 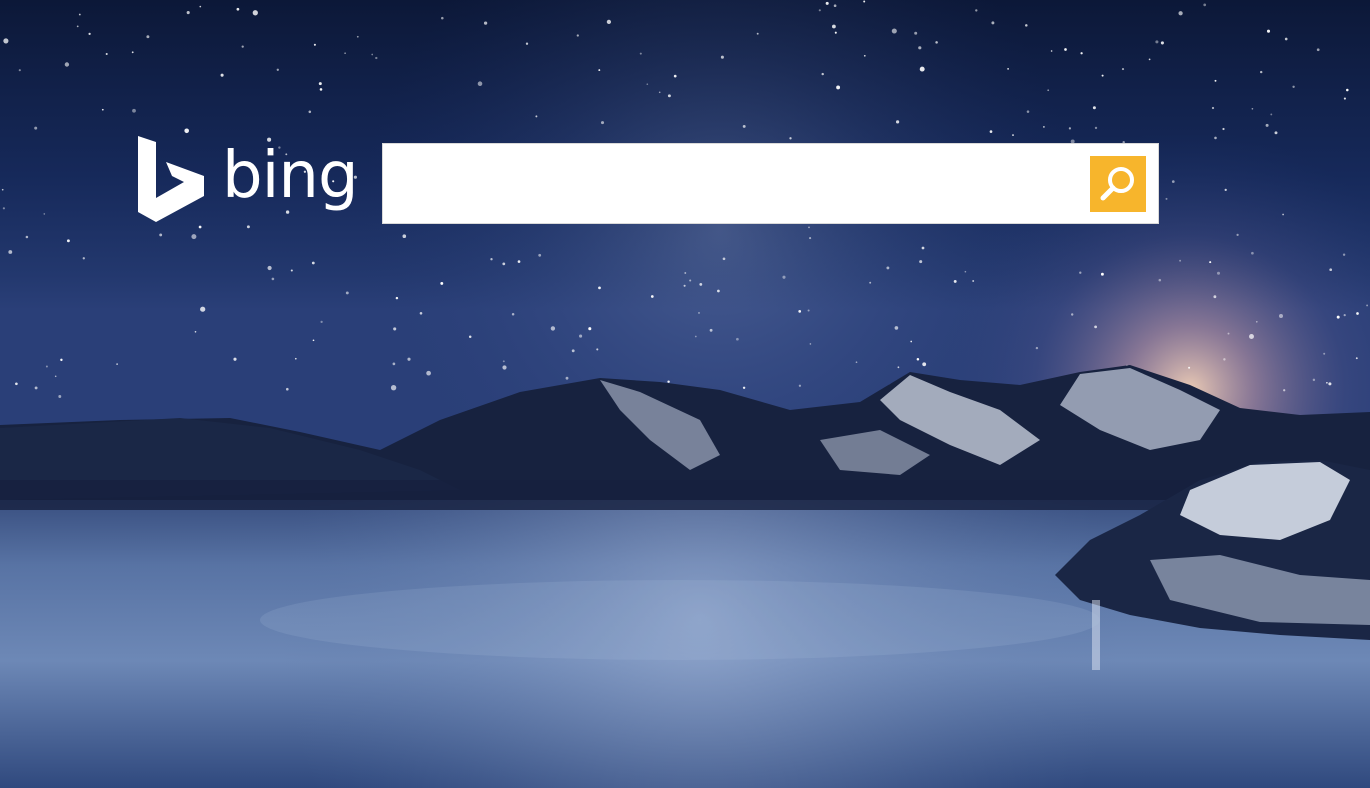 I want to click on search-button, so click(x=1118, y=184).